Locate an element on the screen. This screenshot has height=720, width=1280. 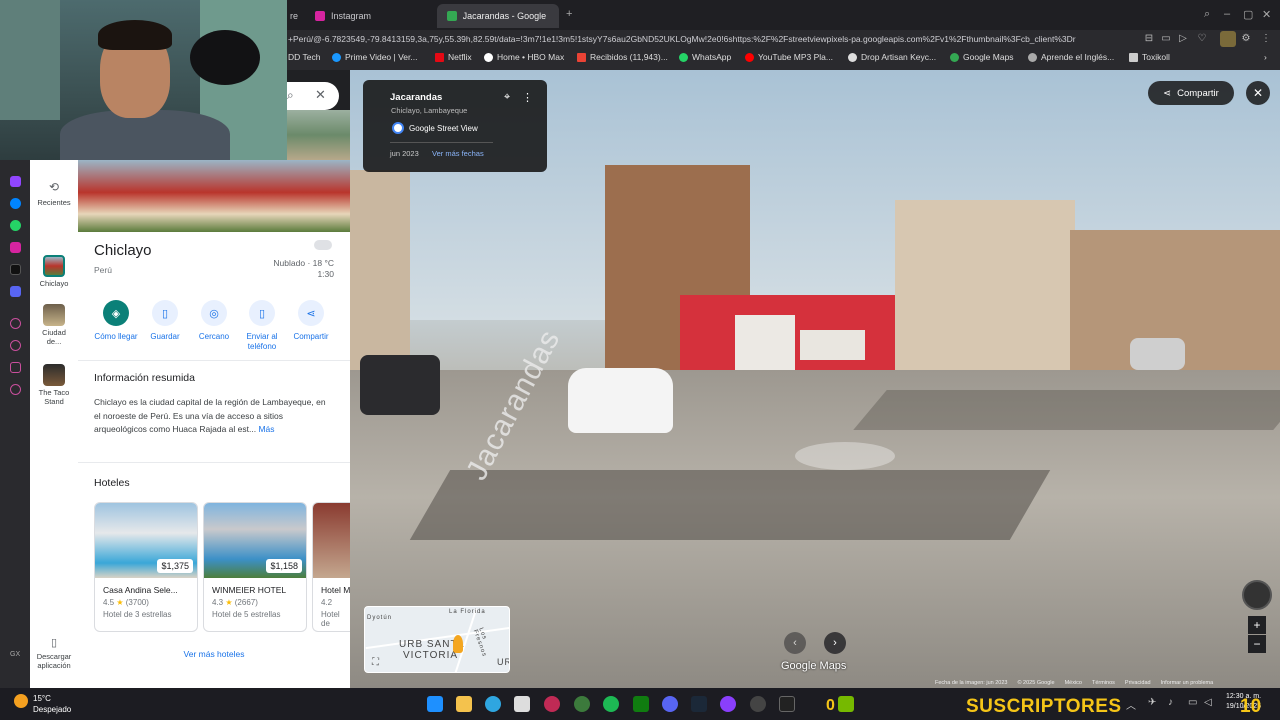
clock-icon is located at coordinates (15, 345).